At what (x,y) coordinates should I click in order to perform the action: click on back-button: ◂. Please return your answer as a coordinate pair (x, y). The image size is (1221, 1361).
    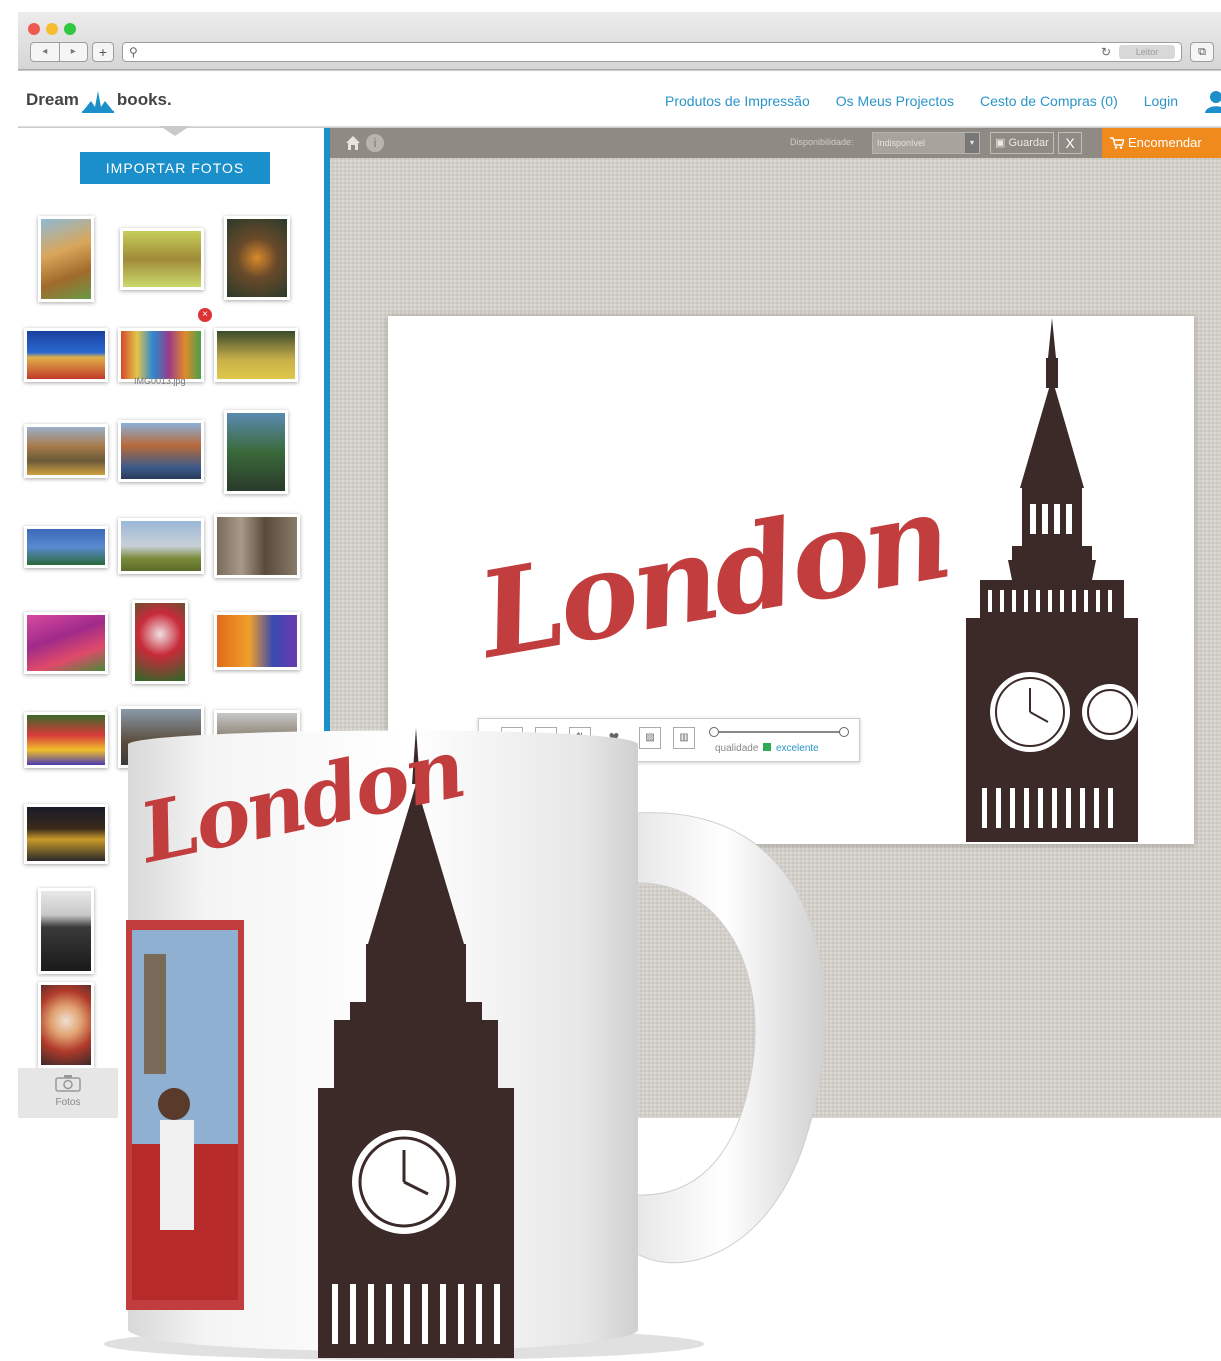
    Looking at the image, I should click on (45, 52).